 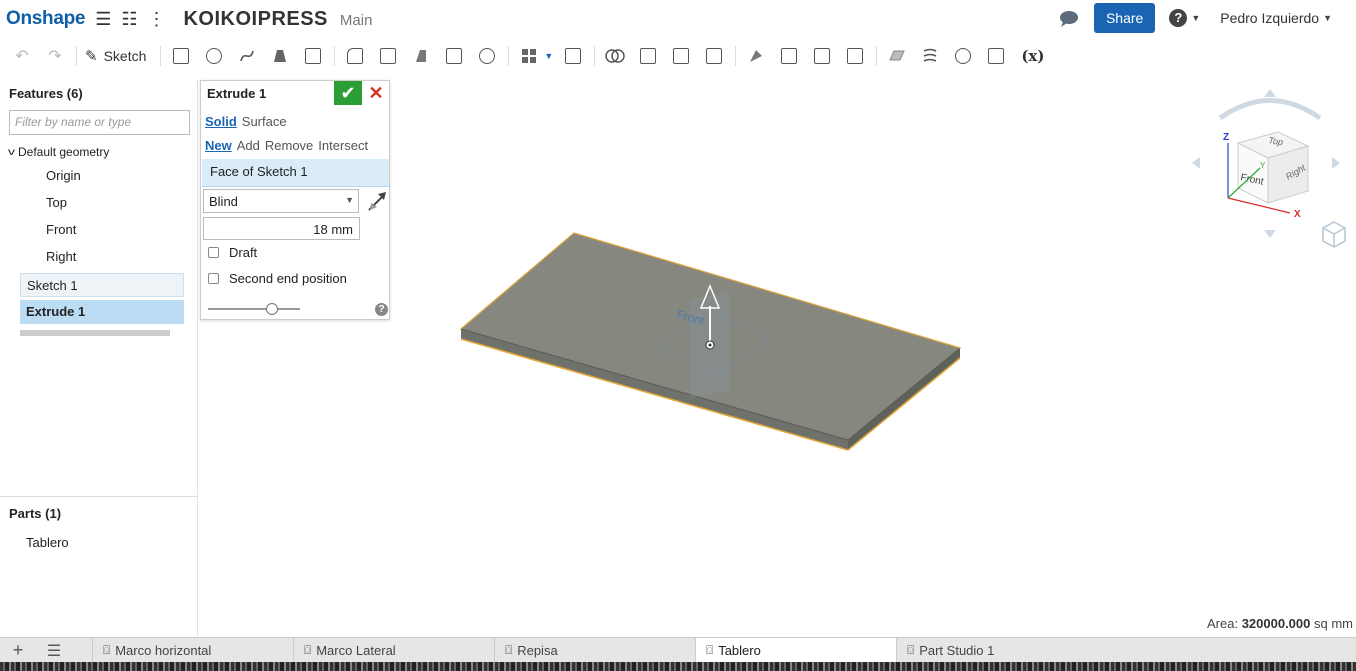 I want to click on feature-item-extrude-1: Extrude 1, so click(x=102, y=312).